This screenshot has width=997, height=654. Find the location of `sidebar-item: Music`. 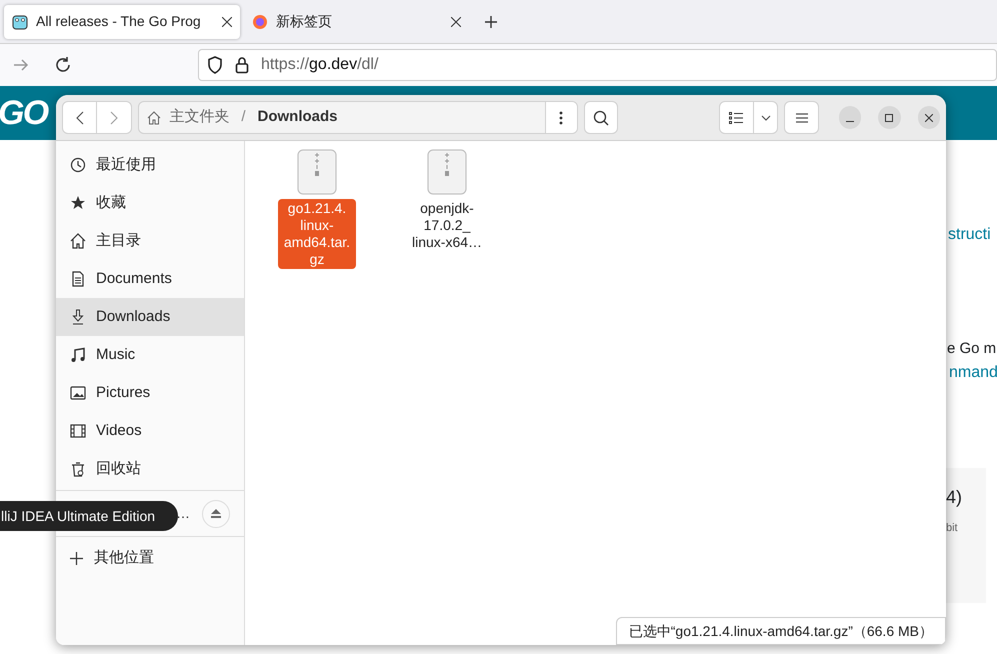

sidebar-item: Music is located at coordinates (150, 355).